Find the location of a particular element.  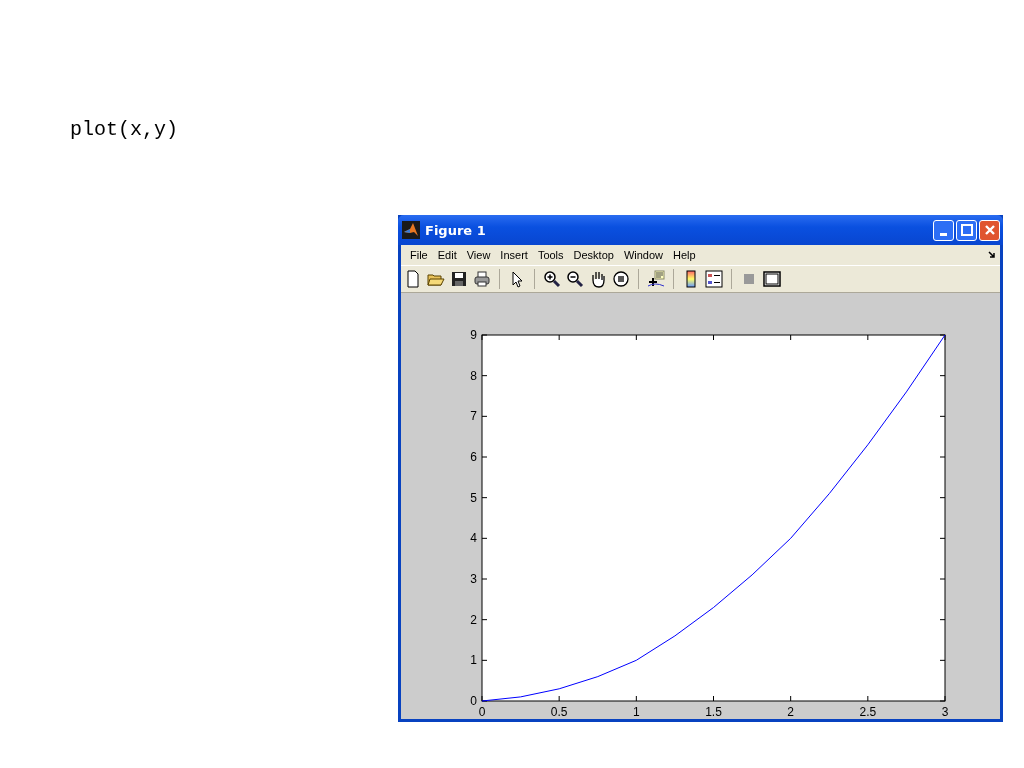

app-logo-icon is located at coordinates (411, 230).